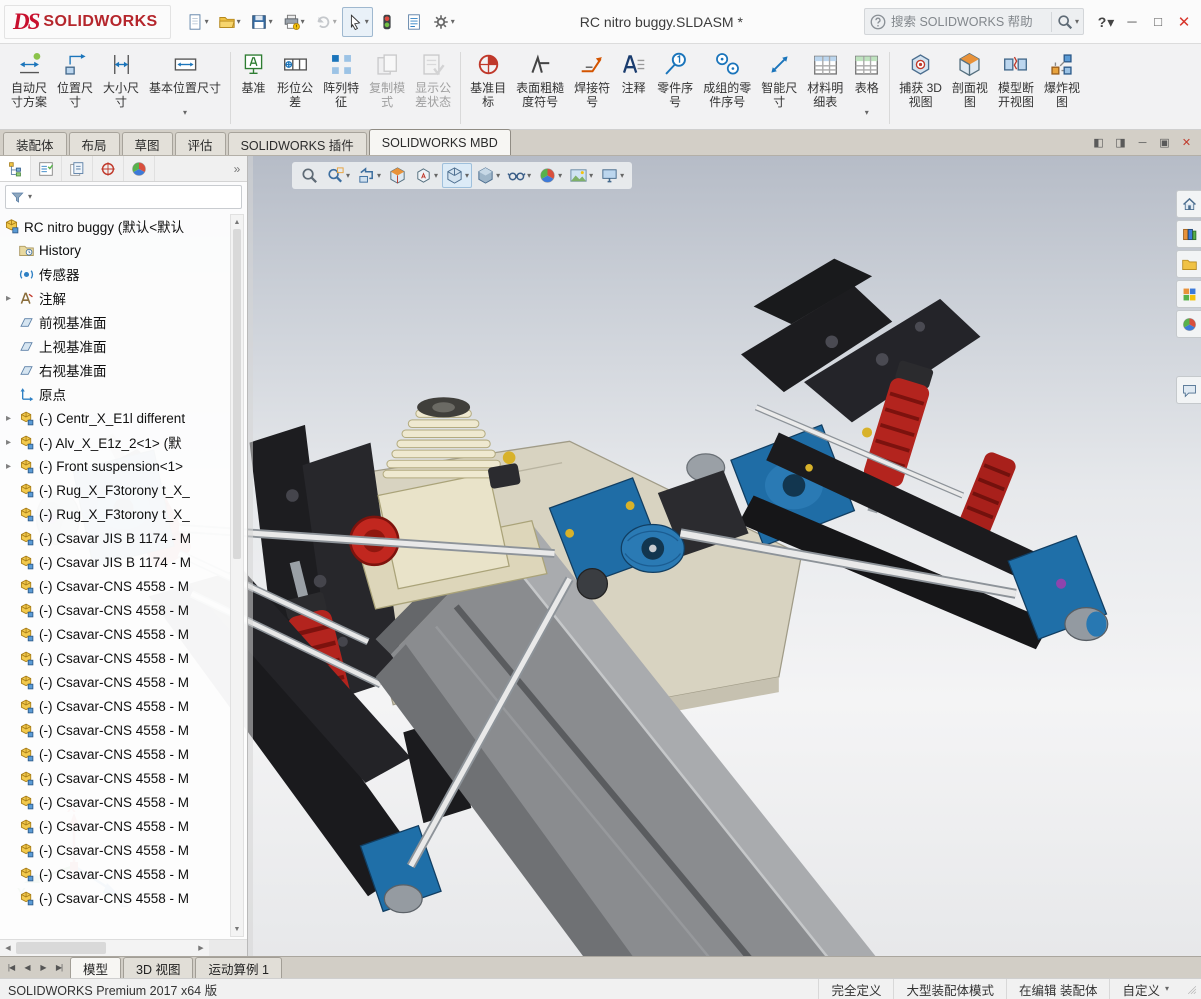  What do you see at coordinates (238, 967) in the screenshot?
I see `tab-motion-study-1: 运动算例 1` at bounding box center [238, 967].